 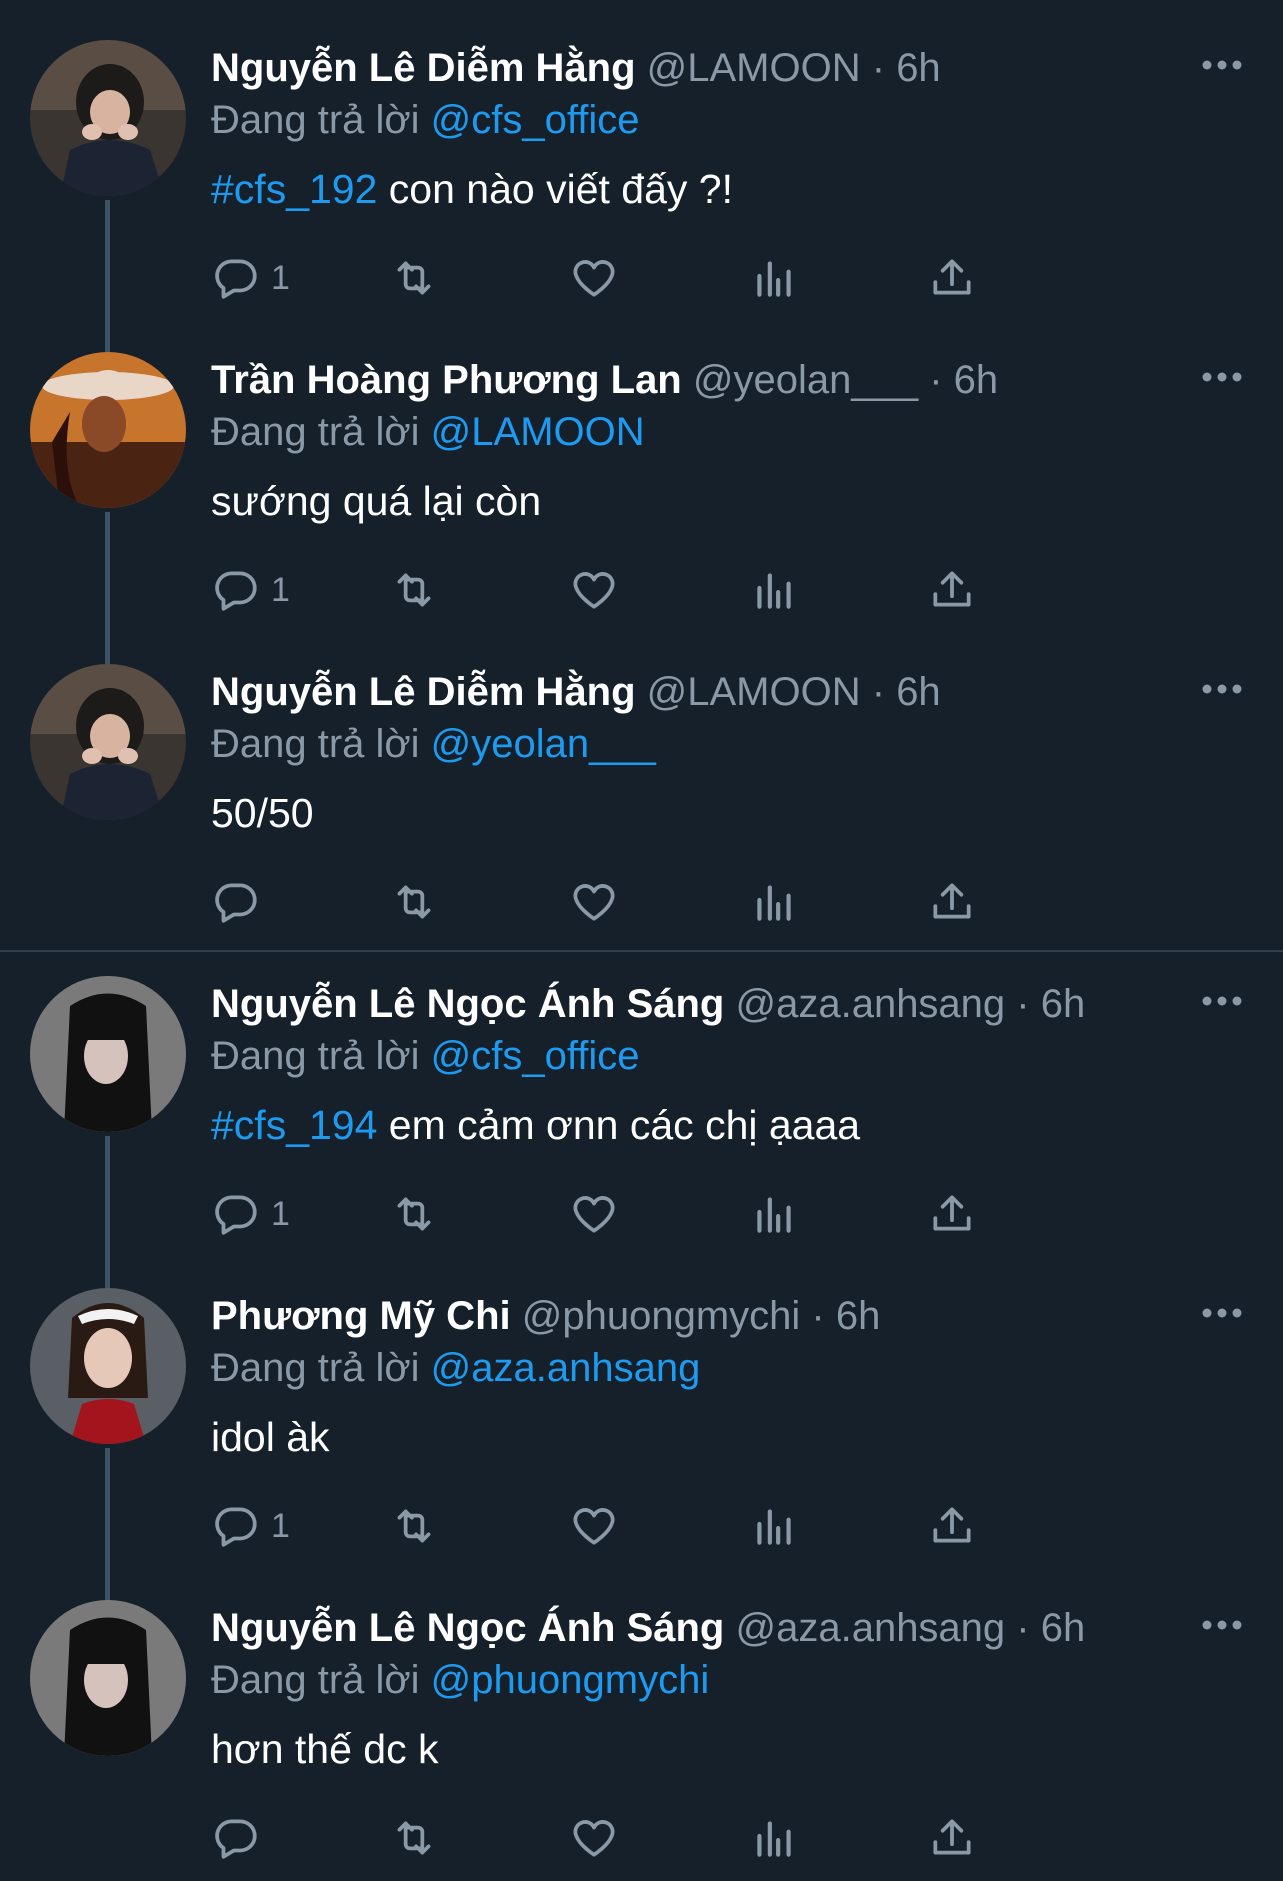 I want to click on tweet-text: hơn thế dc k, so click(x=324, y=1749).